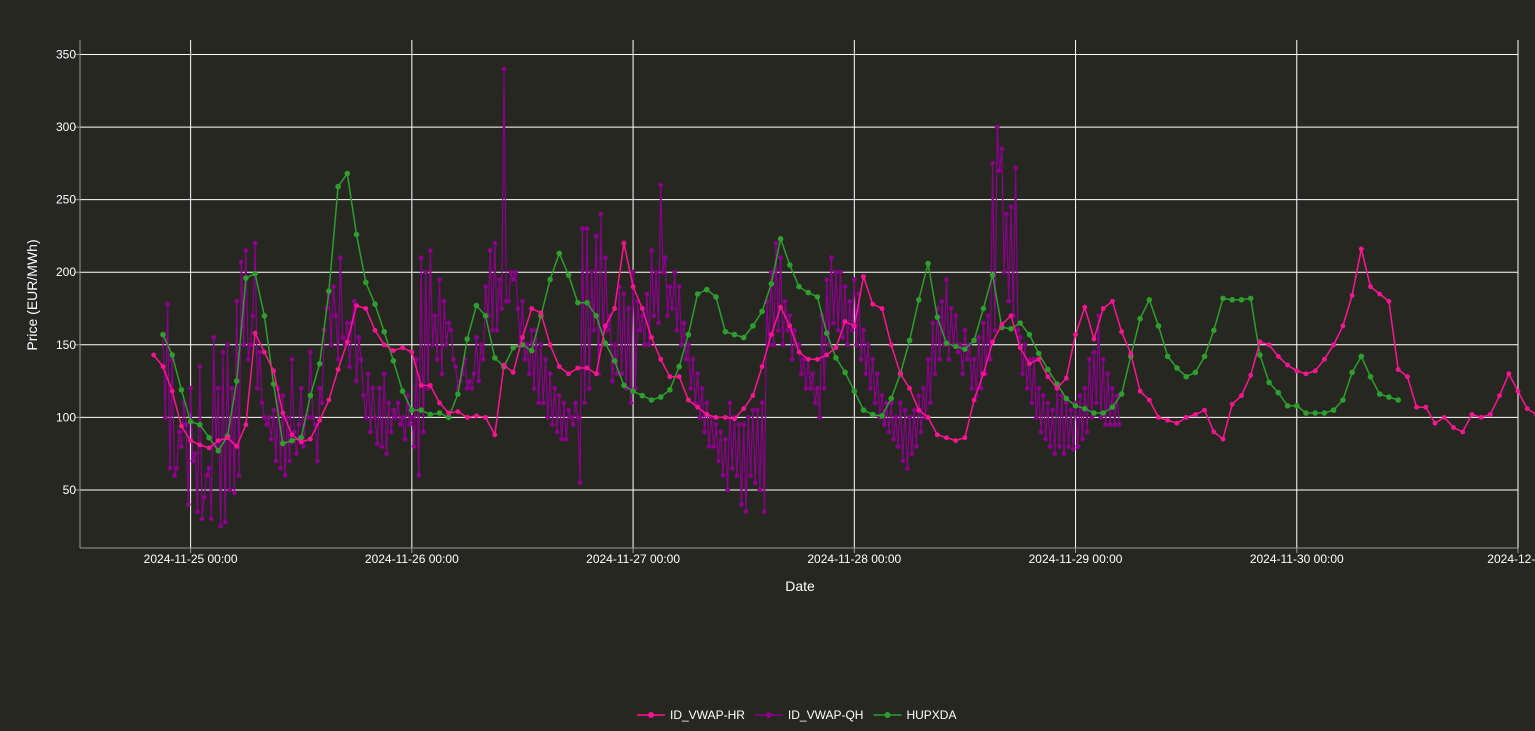 This screenshot has width=1535, height=731. What do you see at coordinates (66, 272) in the screenshot?
I see `y-tick-label: 200` at bounding box center [66, 272].